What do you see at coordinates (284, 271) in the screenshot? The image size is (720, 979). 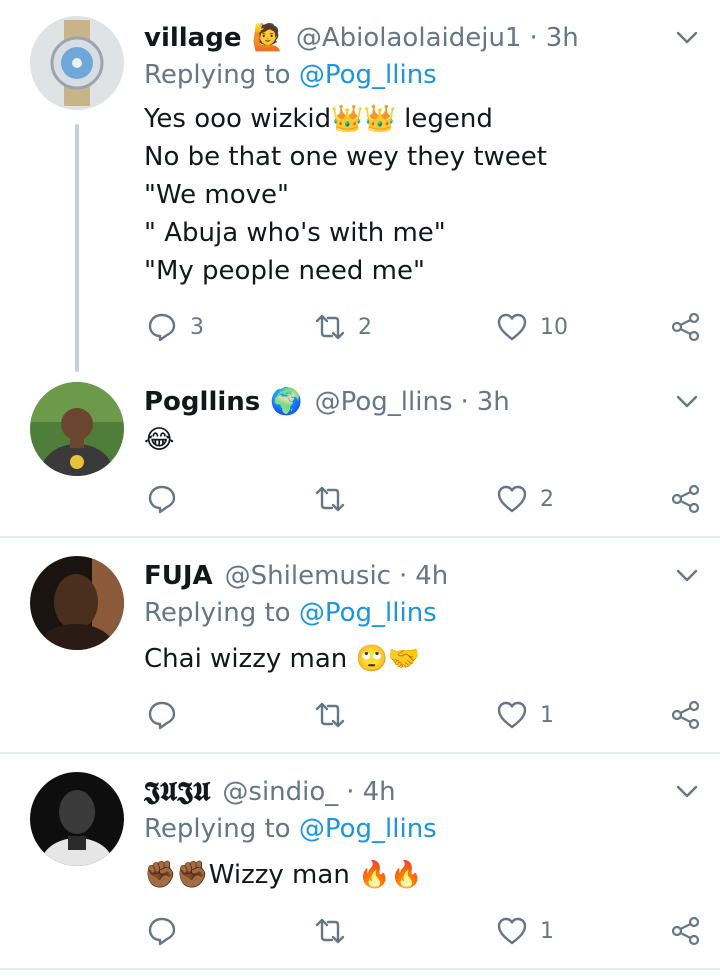 I see `tweet-text-line: "My people need me"` at bounding box center [284, 271].